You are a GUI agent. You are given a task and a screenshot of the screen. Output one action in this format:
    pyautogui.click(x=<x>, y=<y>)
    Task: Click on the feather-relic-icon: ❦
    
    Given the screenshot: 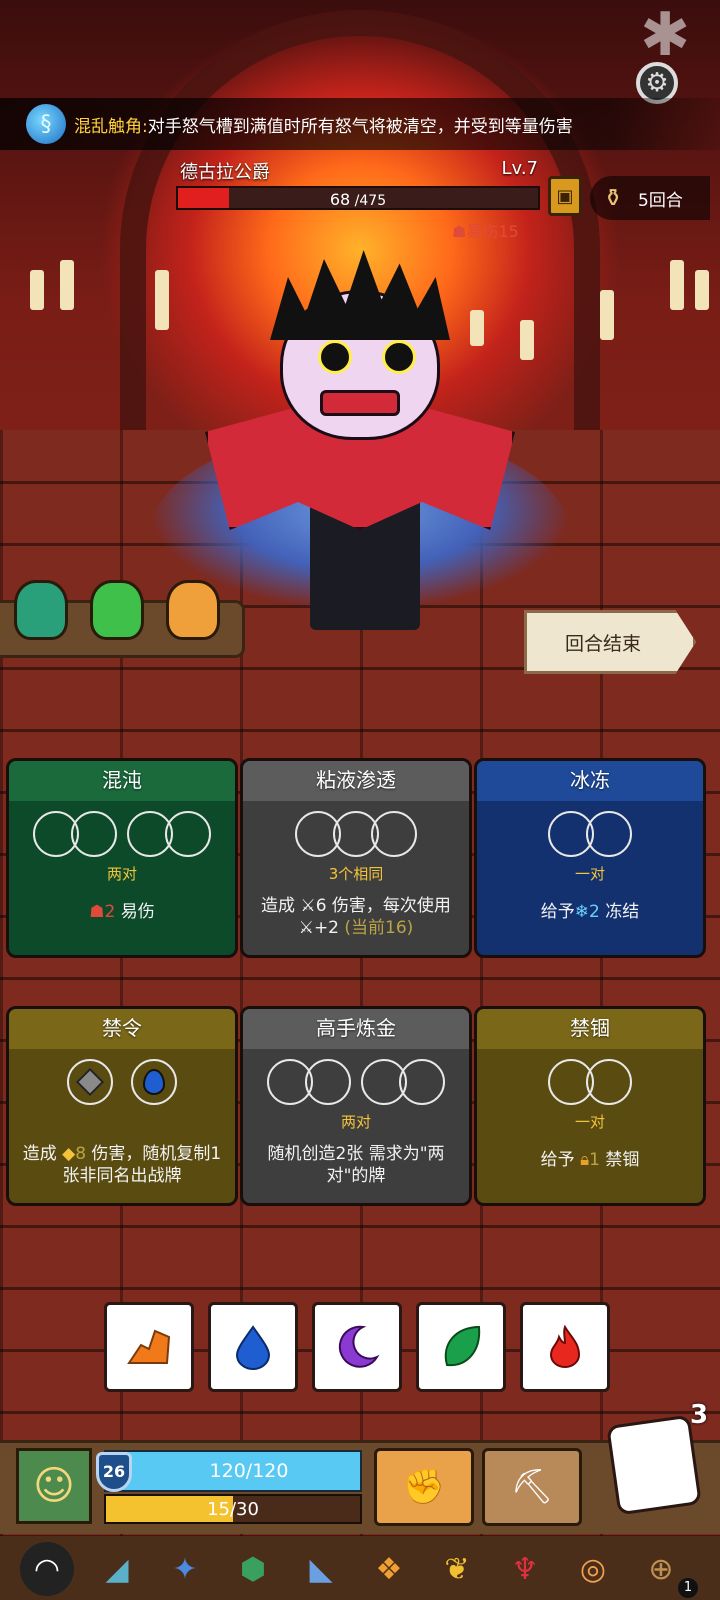 What is the action you would take?
    pyautogui.click(x=457, y=1569)
    